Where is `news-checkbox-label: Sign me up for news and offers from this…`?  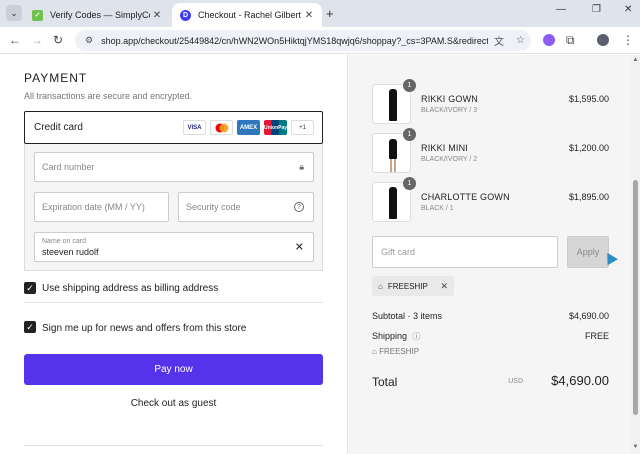
news-checkbox-label: Sign me up for news and offers from this… is located at coordinates (144, 328).